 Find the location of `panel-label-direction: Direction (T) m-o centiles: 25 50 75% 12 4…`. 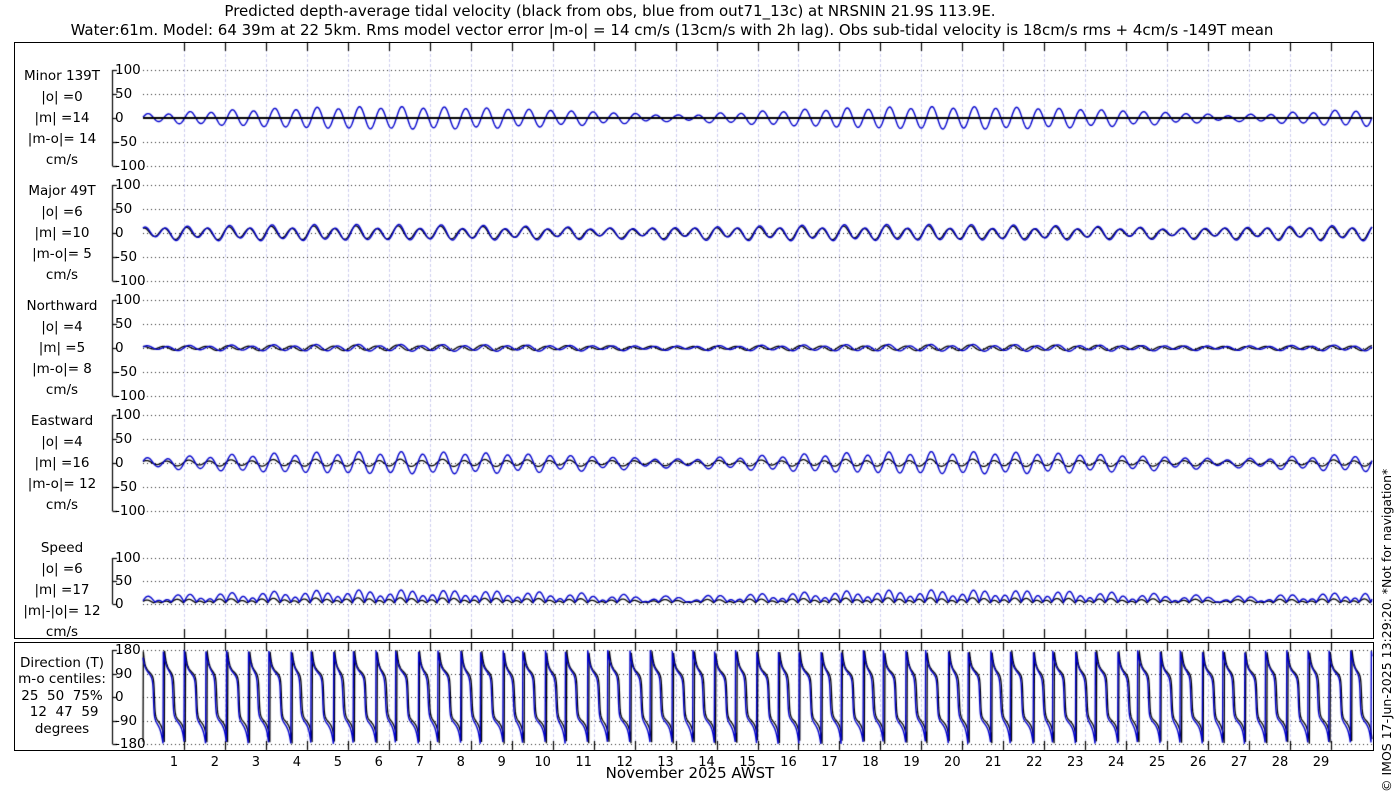

panel-label-direction: Direction (T) m-o centiles: 25 50 75% 12 4… is located at coordinates (62, 696).